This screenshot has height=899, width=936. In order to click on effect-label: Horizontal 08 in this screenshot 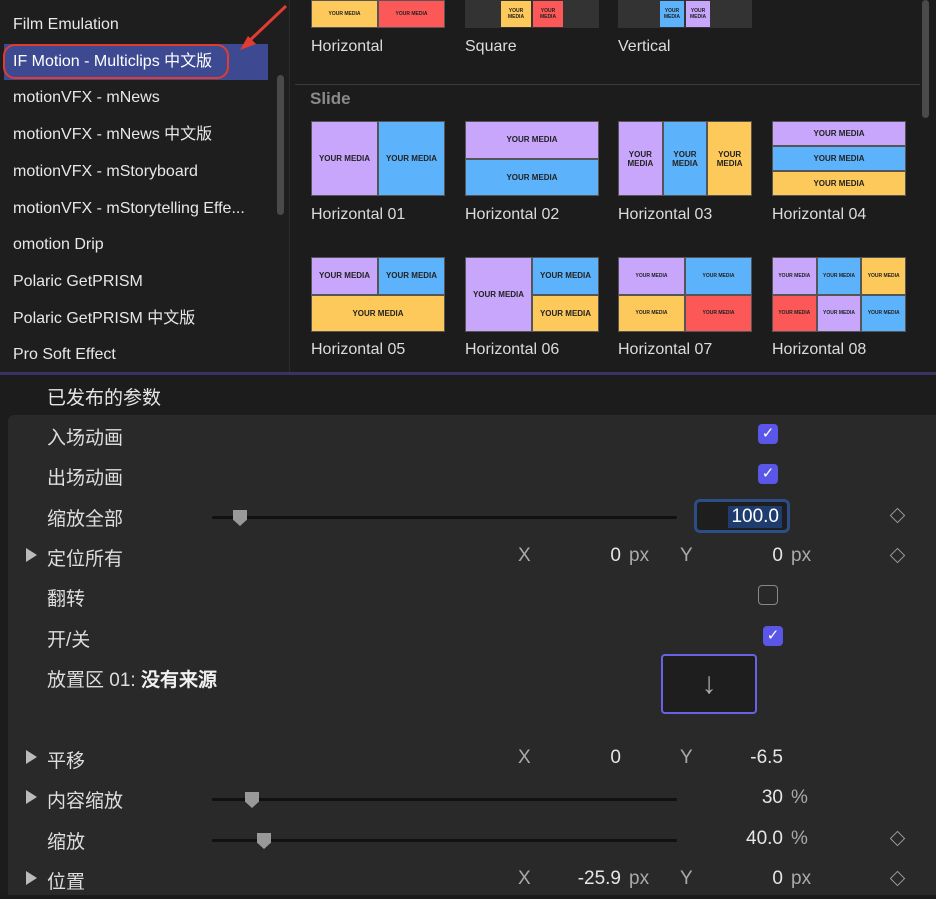, I will do `click(819, 350)`.